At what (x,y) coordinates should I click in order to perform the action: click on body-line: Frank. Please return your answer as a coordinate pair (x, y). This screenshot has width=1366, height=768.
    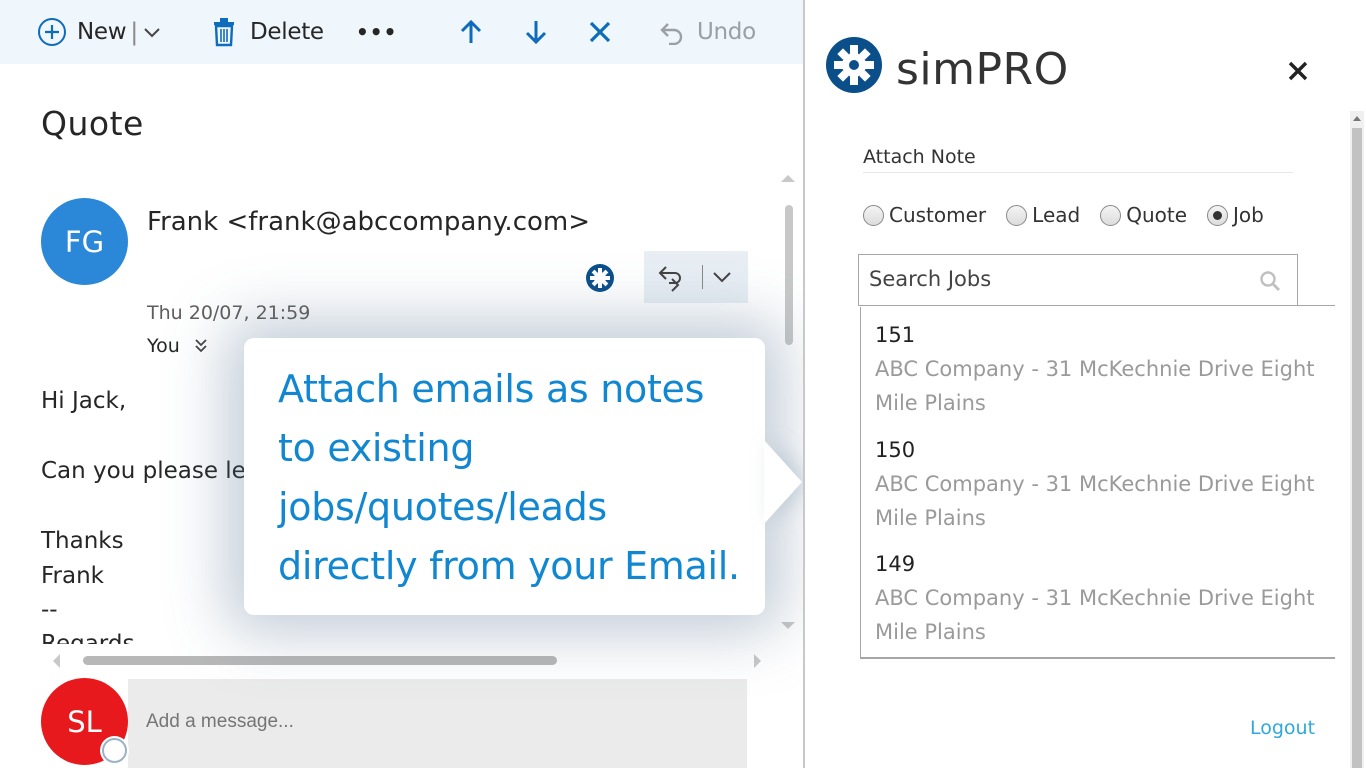
    Looking at the image, I should click on (73, 576).